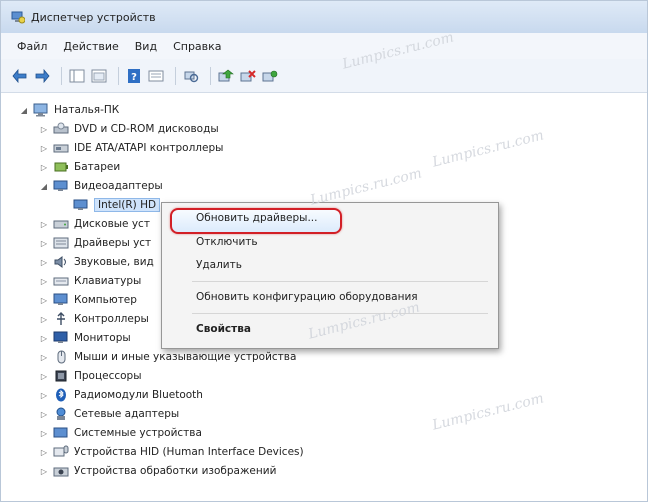  Describe the element at coordinates (61, 186) in the screenshot. I see `display-adapter-icon` at that location.